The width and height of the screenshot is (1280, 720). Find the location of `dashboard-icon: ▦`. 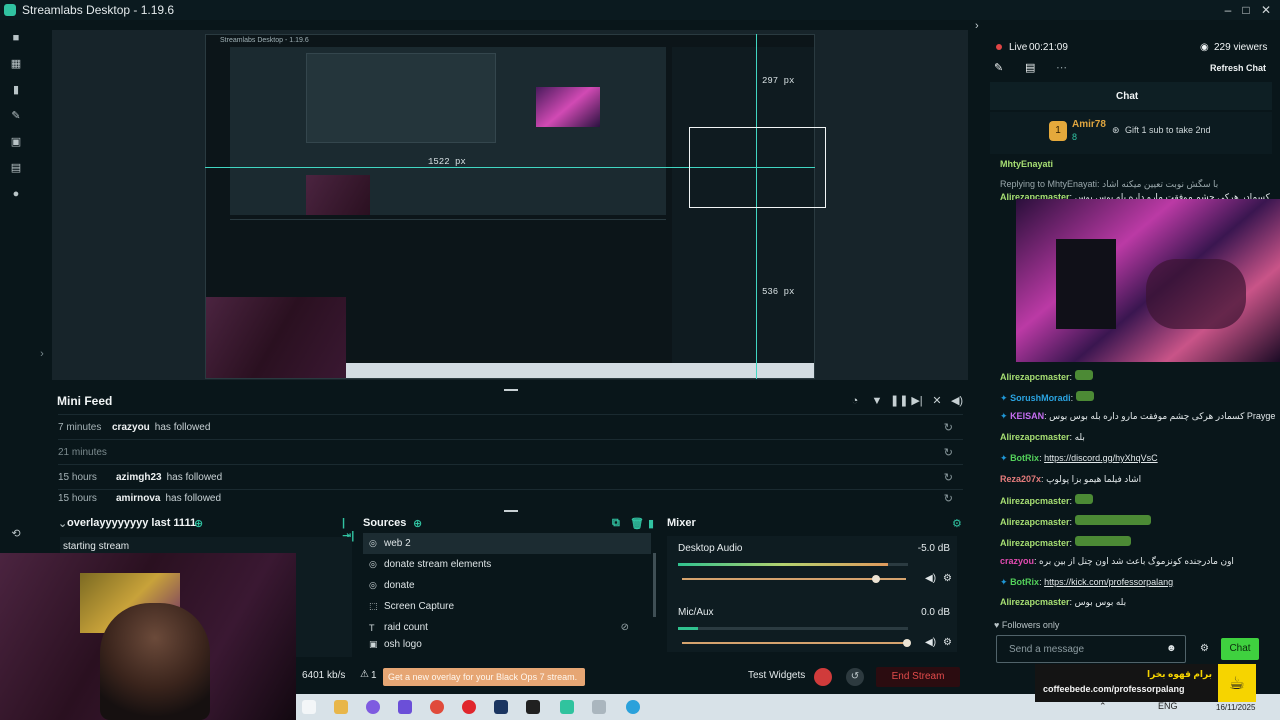

dashboard-icon: ▦ is located at coordinates (16, 64).